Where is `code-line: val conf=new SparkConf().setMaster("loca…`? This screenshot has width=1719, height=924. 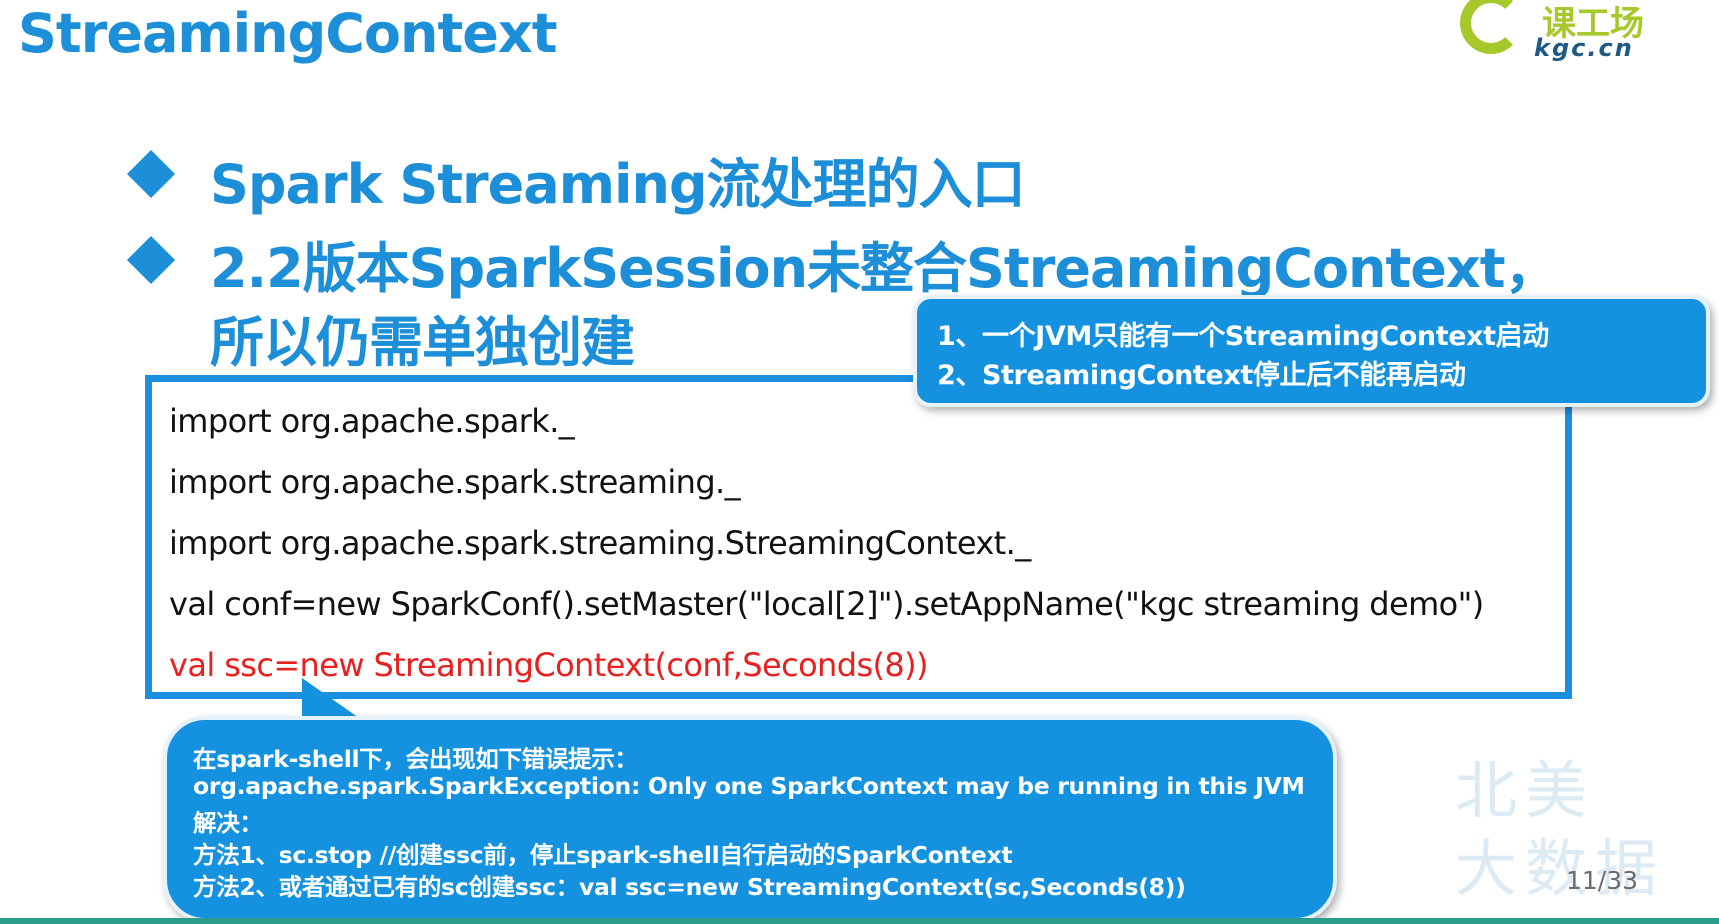
code-line: val conf=new SparkConf().setMaster("loca… is located at coordinates (826, 604).